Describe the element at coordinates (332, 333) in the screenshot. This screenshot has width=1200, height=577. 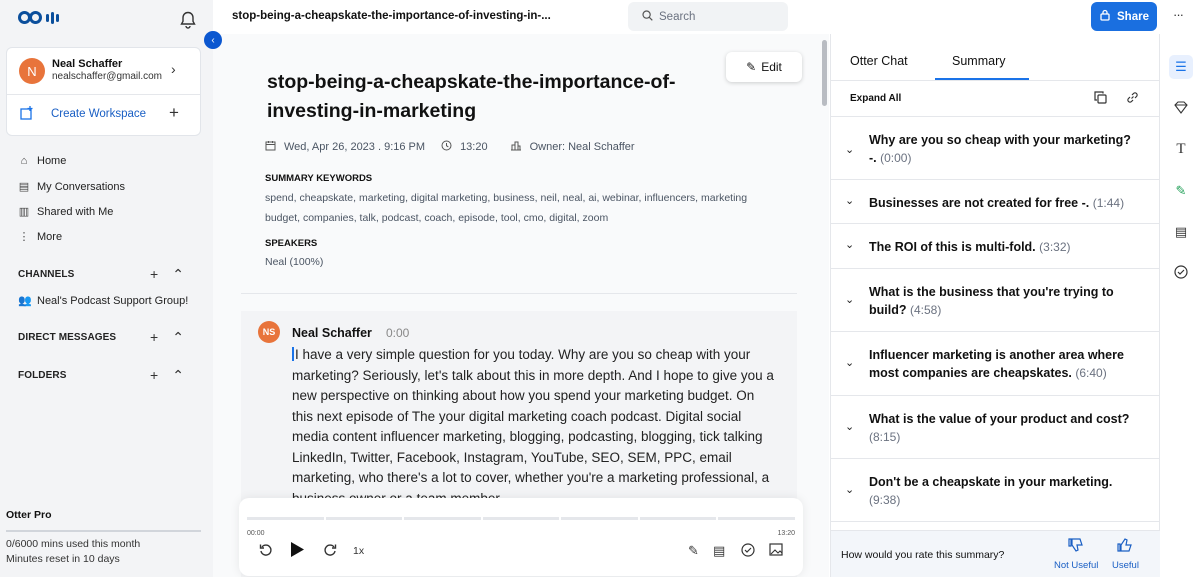
I see `speaker-name: Neal Schaffer` at that location.